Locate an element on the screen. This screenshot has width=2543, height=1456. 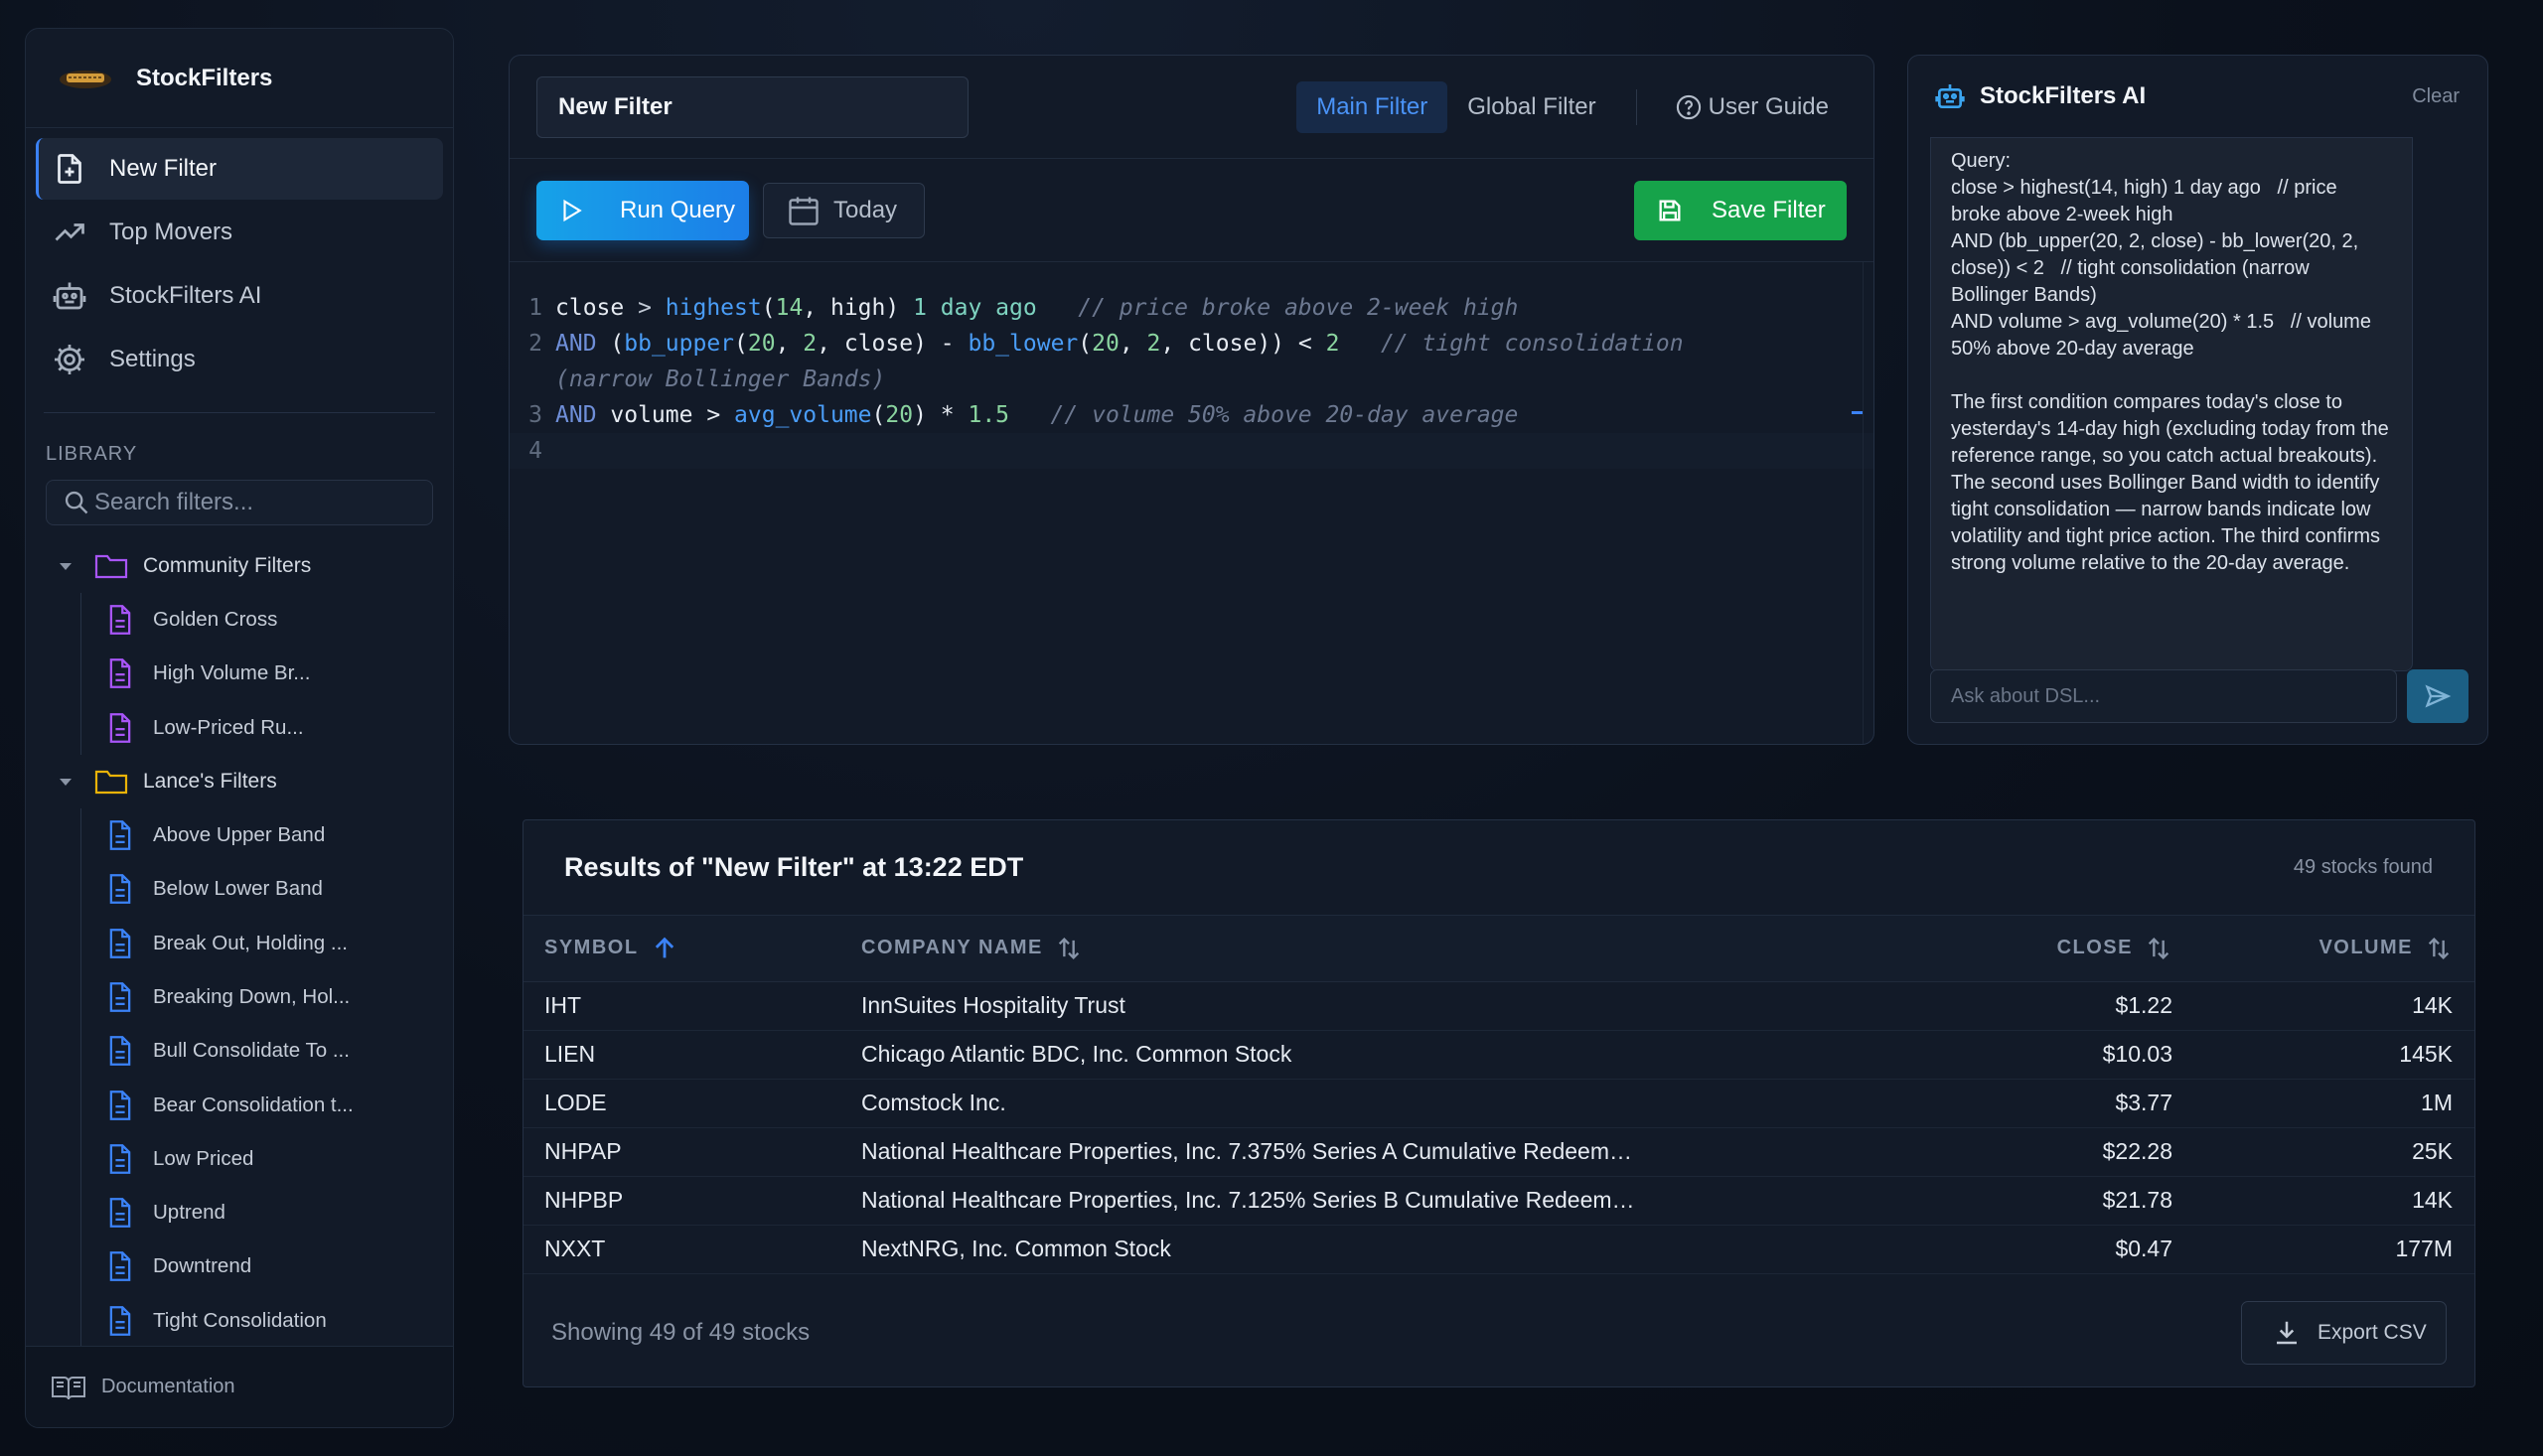
cell-volume: 145K is located at coordinates (2328, 1055).